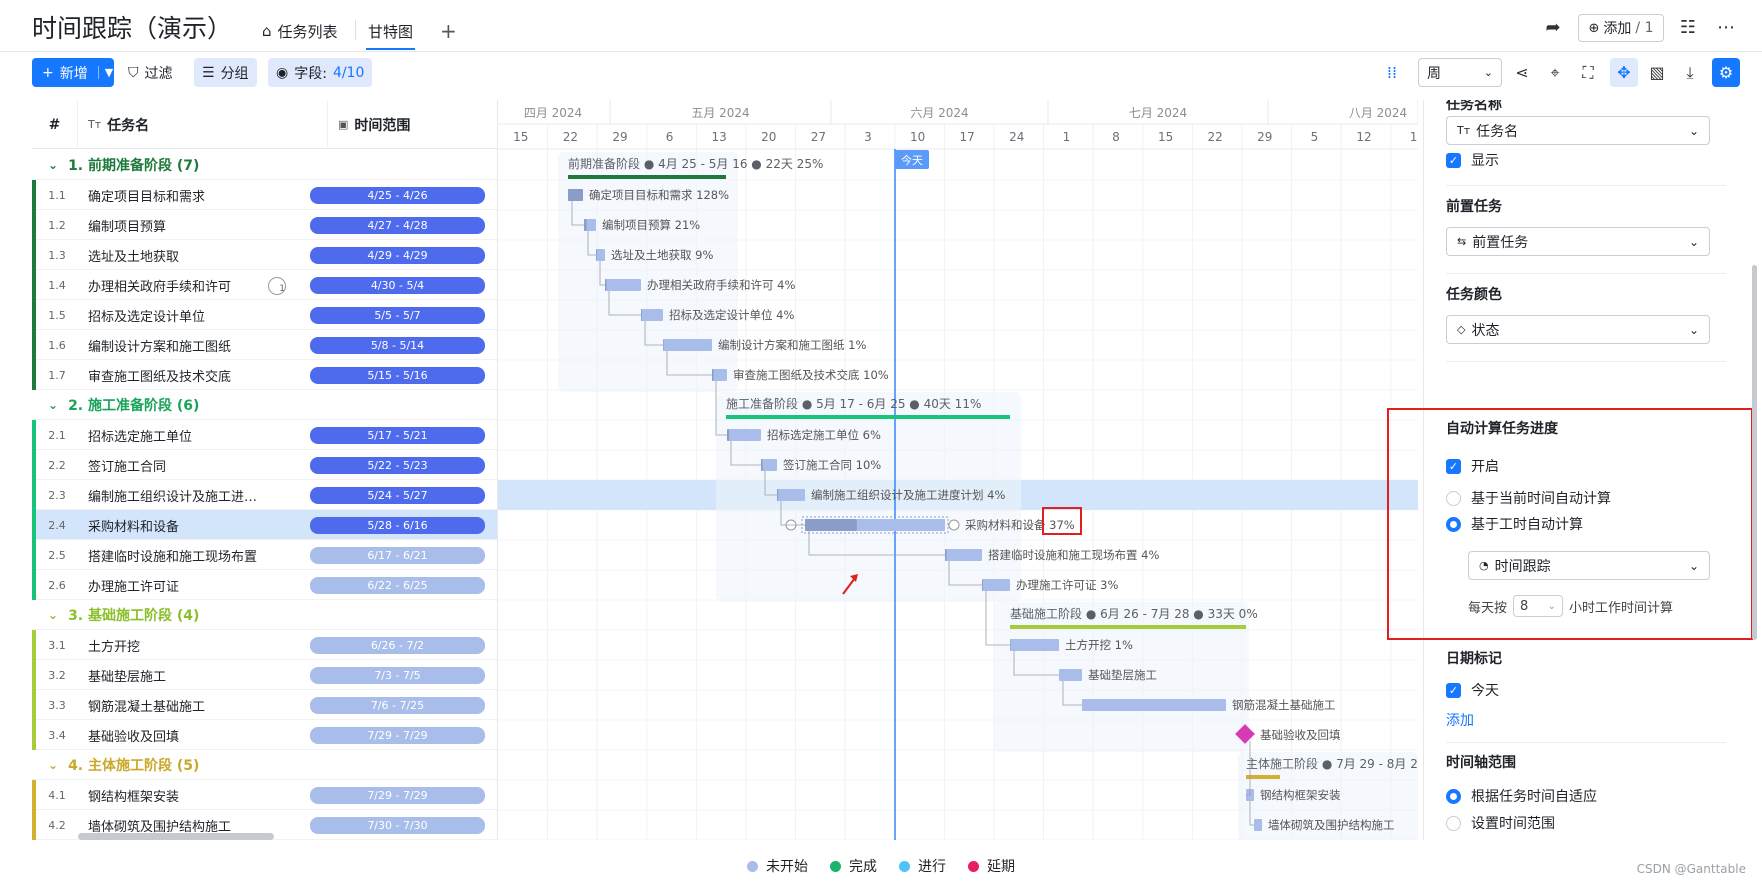  I want to click on task-name-cell: 基础验收及回填, so click(205, 735).